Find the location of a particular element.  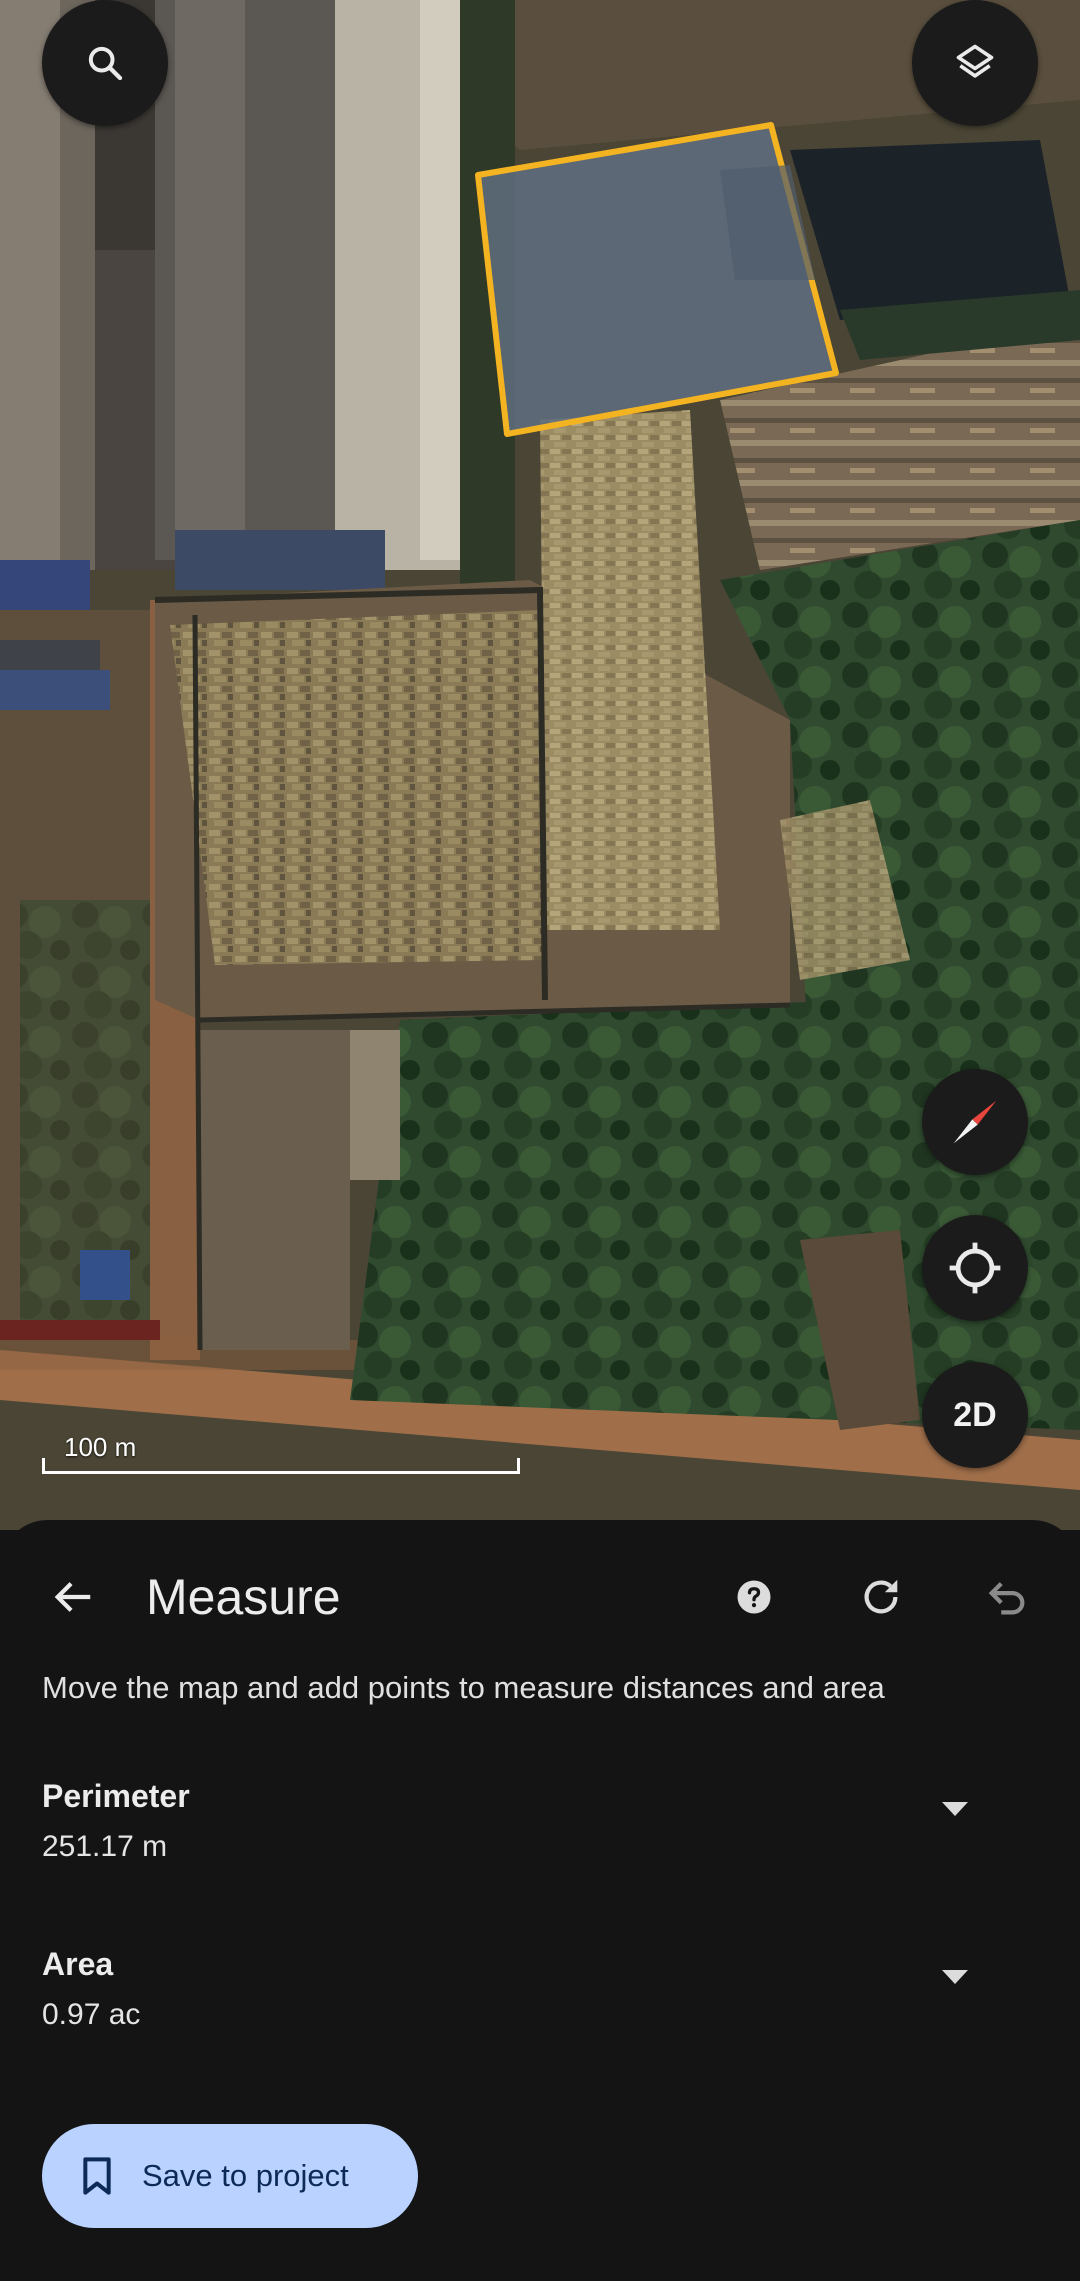

my-location-icon is located at coordinates (975, 1268).